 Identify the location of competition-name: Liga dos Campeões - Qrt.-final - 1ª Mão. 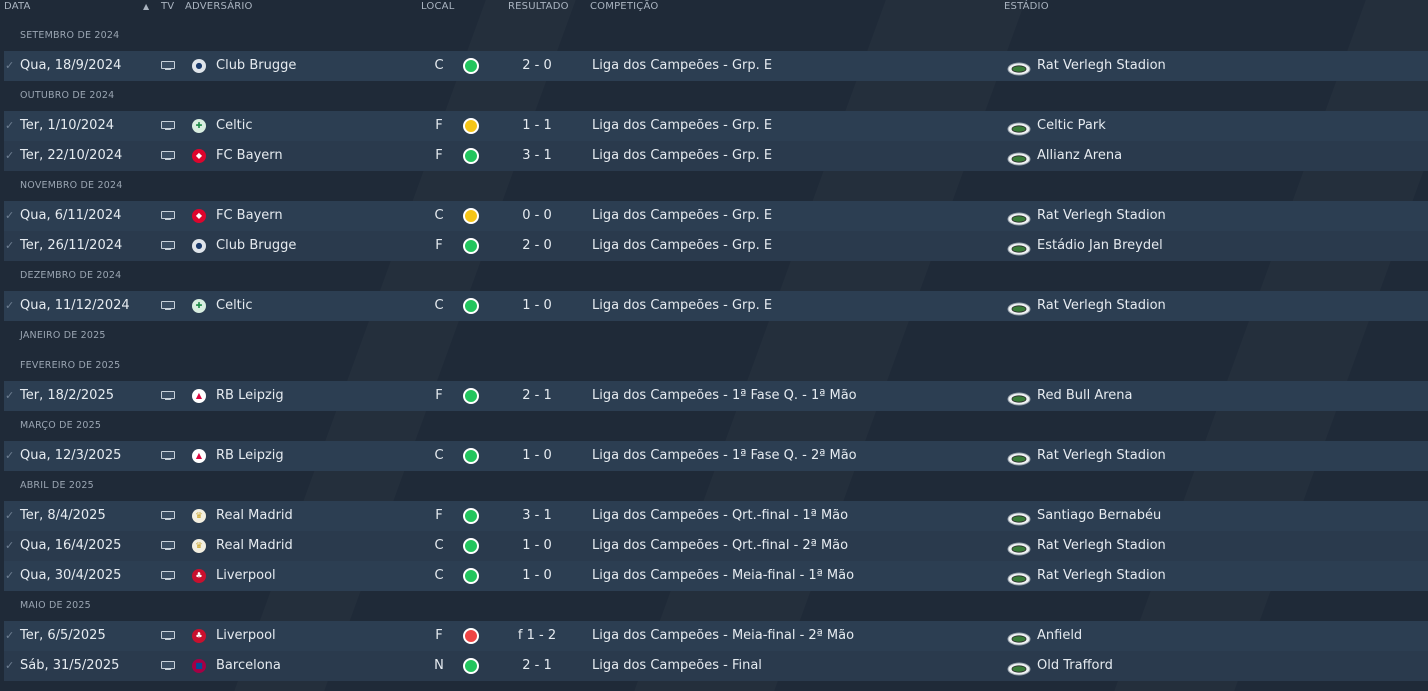
(720, 516).